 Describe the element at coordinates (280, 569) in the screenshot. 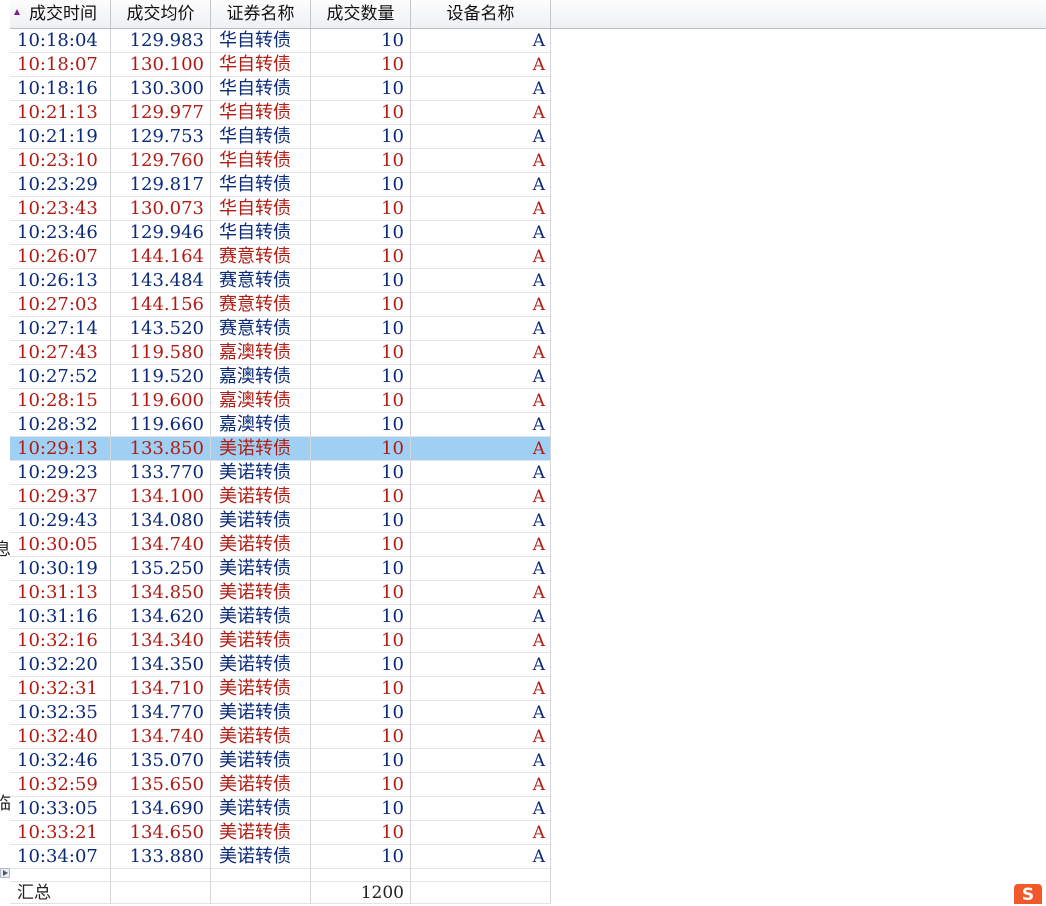

I see `table-row: 10:30:19 135.250 美诺转债 10 A` at that location.